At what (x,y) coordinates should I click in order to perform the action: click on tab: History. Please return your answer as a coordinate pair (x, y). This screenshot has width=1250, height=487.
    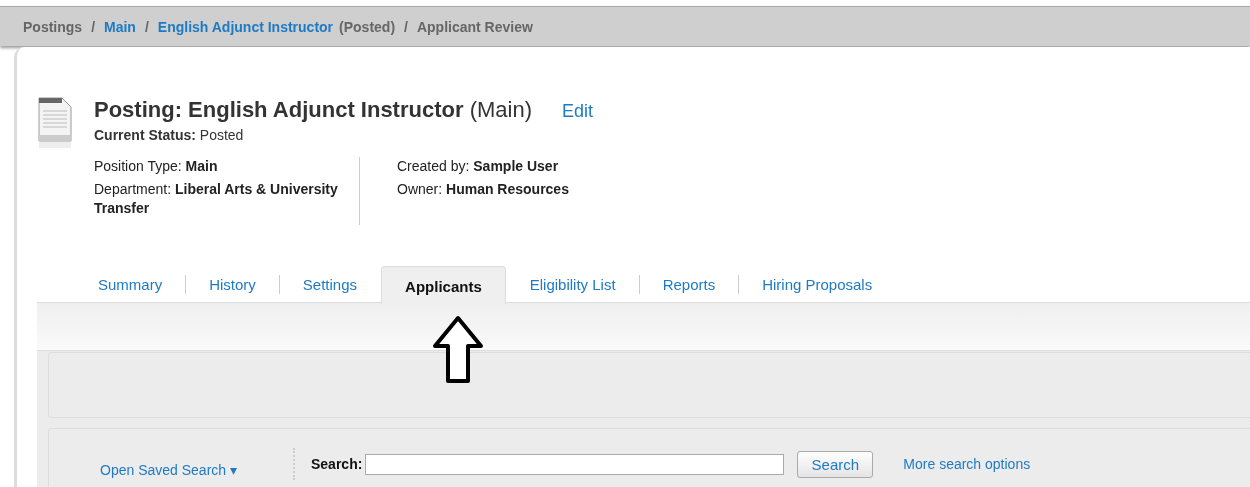
    Looking at the image, I should click on (232, 284).